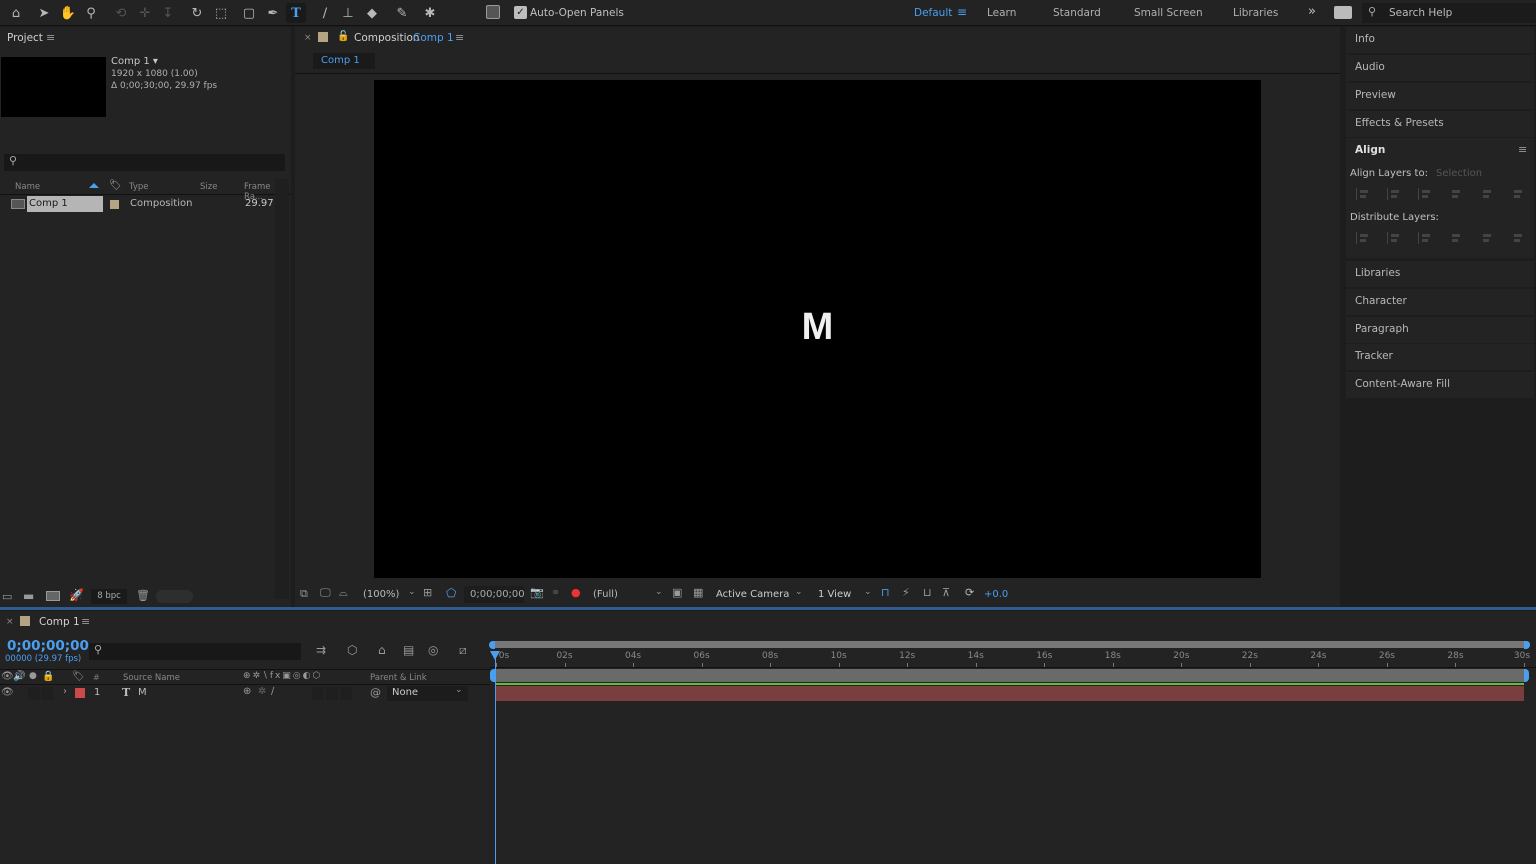  I want to click on sync-settings-icon, so click(1343, 12).